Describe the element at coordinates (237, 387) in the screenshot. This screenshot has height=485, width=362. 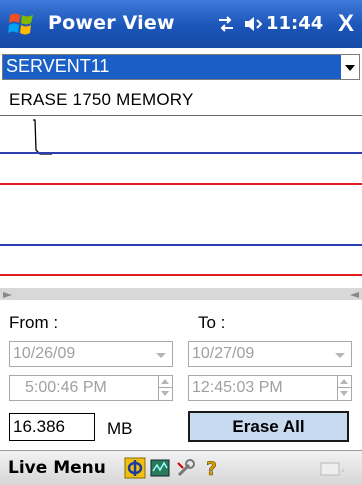
I see `to-time-value: 12:45:03 PM` at that location.